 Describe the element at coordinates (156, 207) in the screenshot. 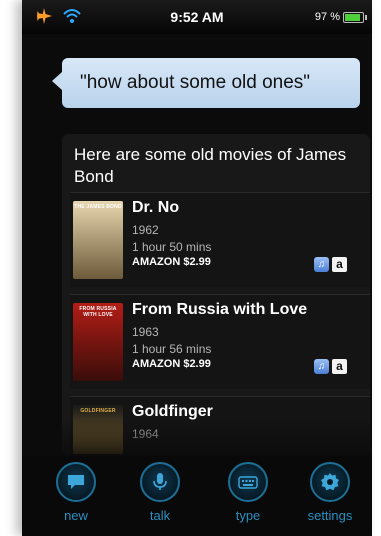

I see `movie-title: Dr. No` at that location.